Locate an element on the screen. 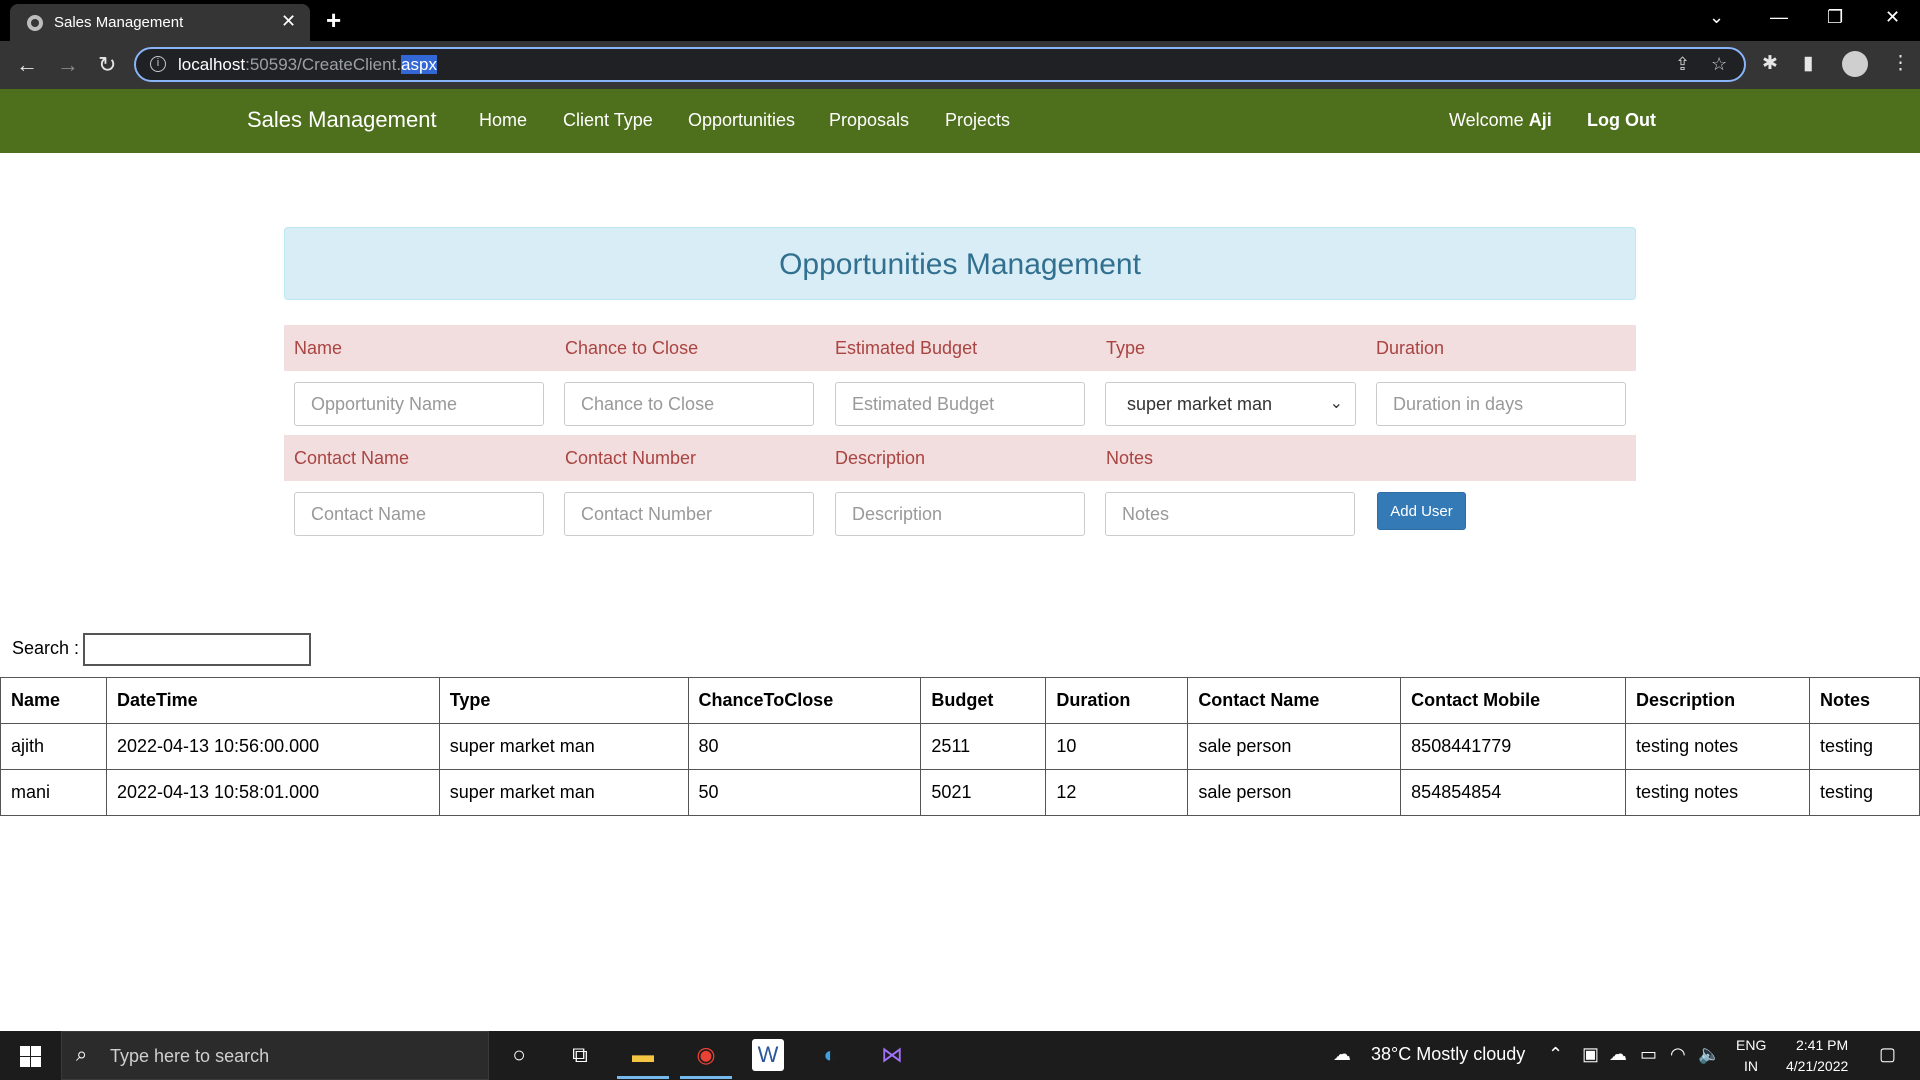 This screenshot has width=1920, height=1080. cell-description: testing notes is located at coordinates (1717, 792).